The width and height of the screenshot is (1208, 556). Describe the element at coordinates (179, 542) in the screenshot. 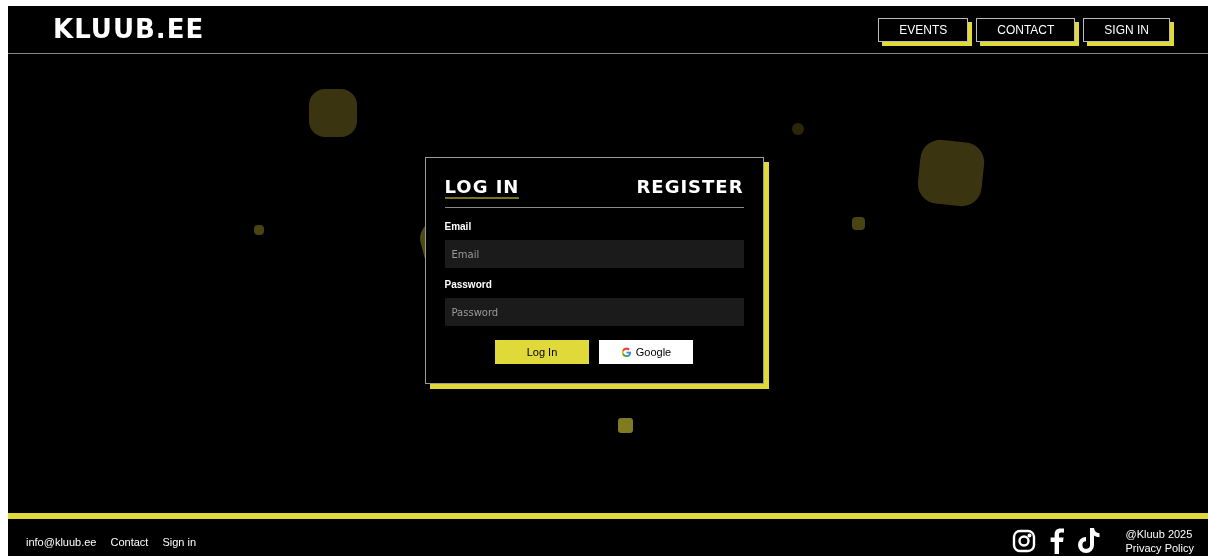

I see `footer-link: Sign in` at that location.